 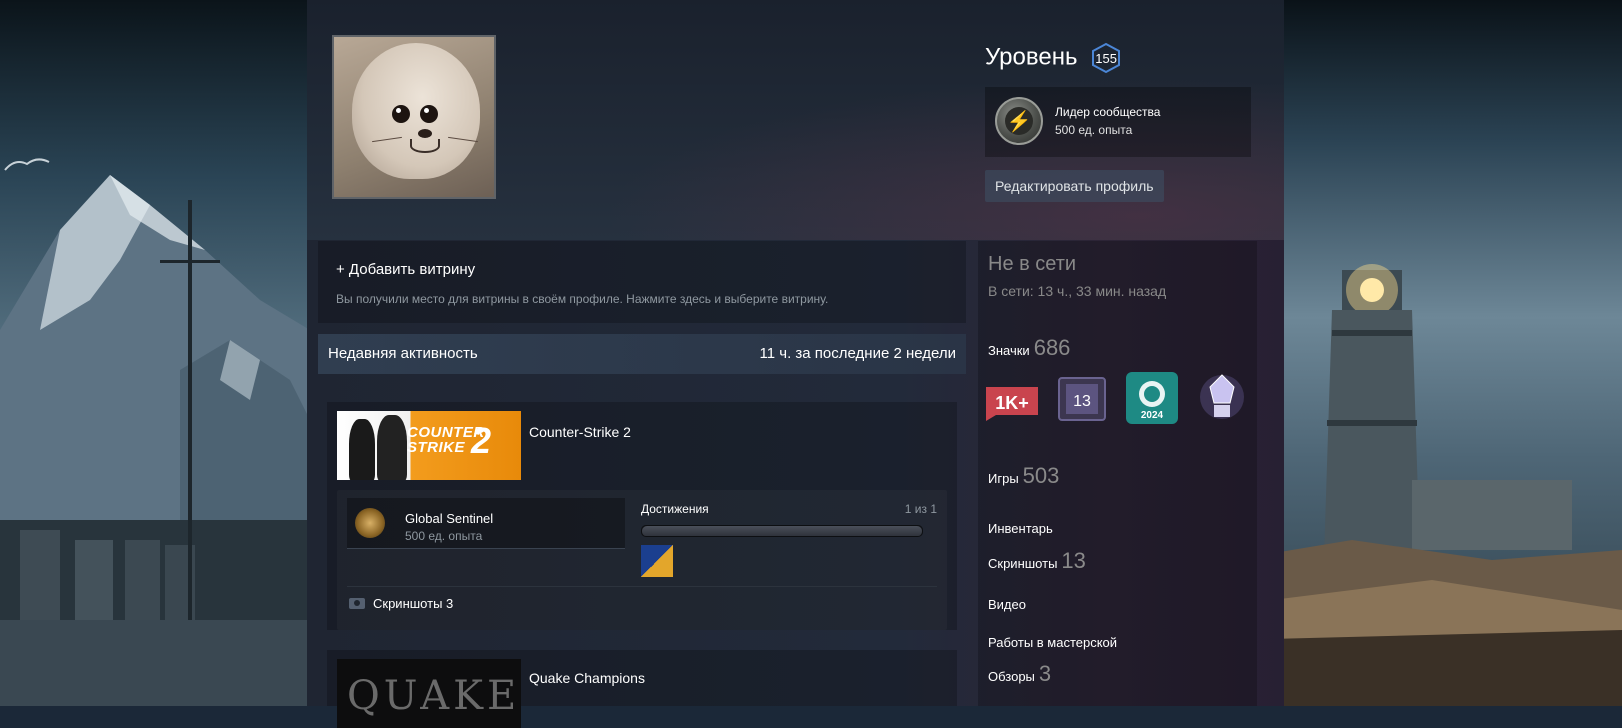 What do you see at coordinates (920, 509) in the screenshot?
I see `achievements-count: 1 из 1` at bounding box center [920, 509].